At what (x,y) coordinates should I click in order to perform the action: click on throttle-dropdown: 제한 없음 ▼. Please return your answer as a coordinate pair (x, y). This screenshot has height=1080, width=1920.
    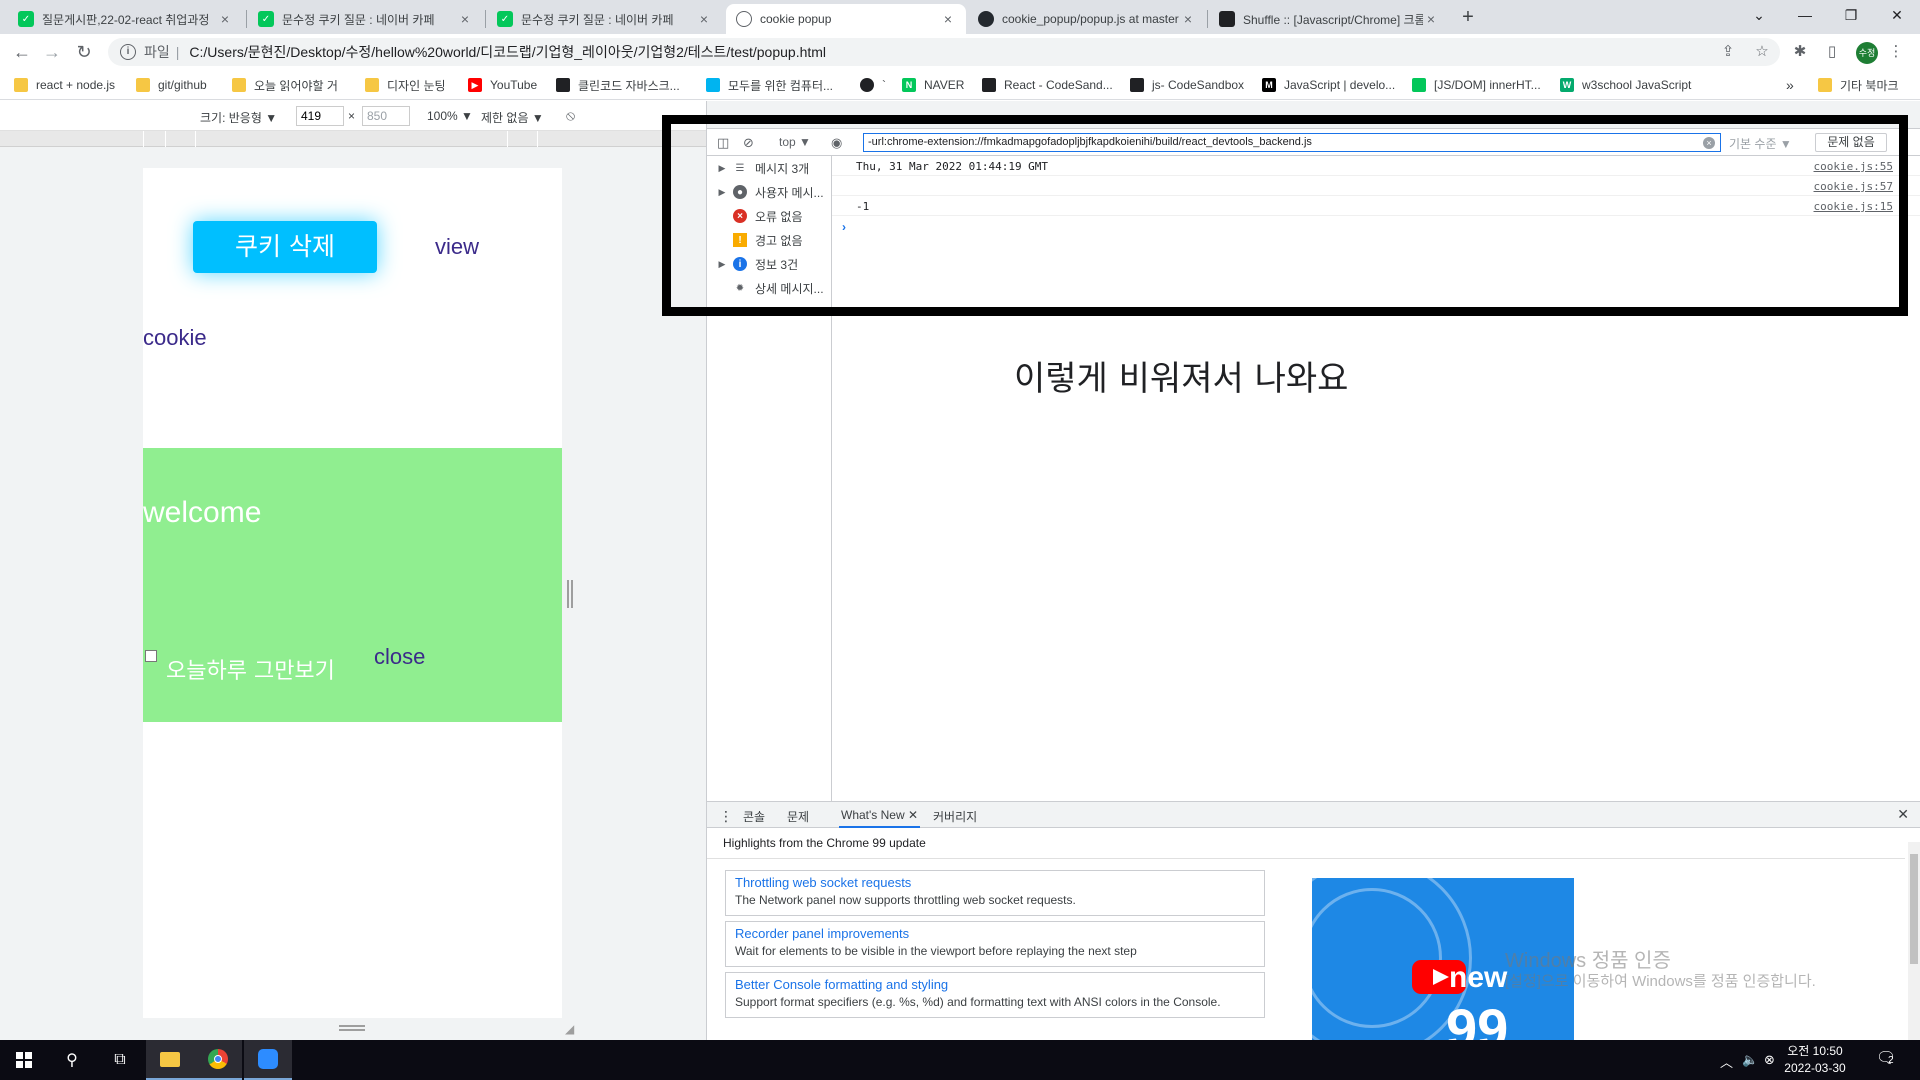
    Looking at the image, I should click on (512, 117).